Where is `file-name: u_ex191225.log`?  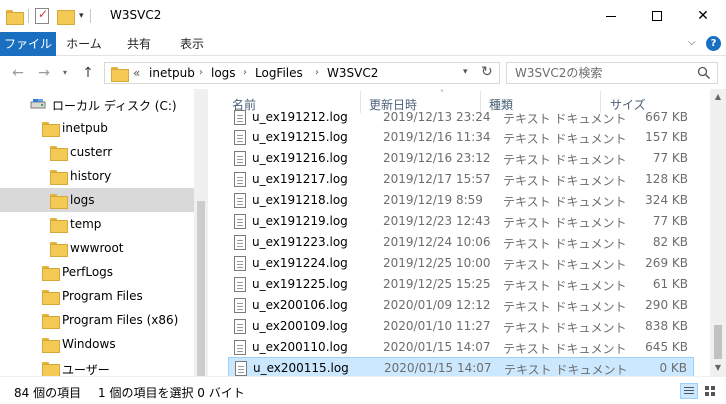 file-name: u_ex191225.log is located at coordinates (300, 284).